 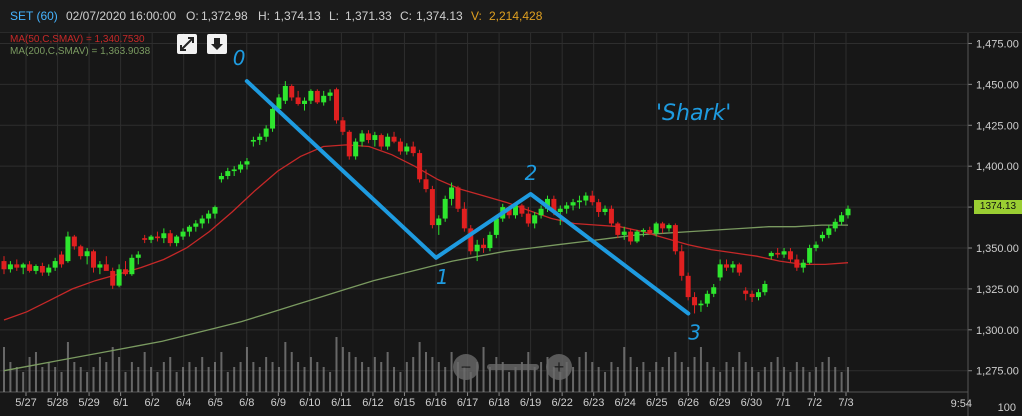 I want to click on time-display: 9:54, so click(x=961, y=404).